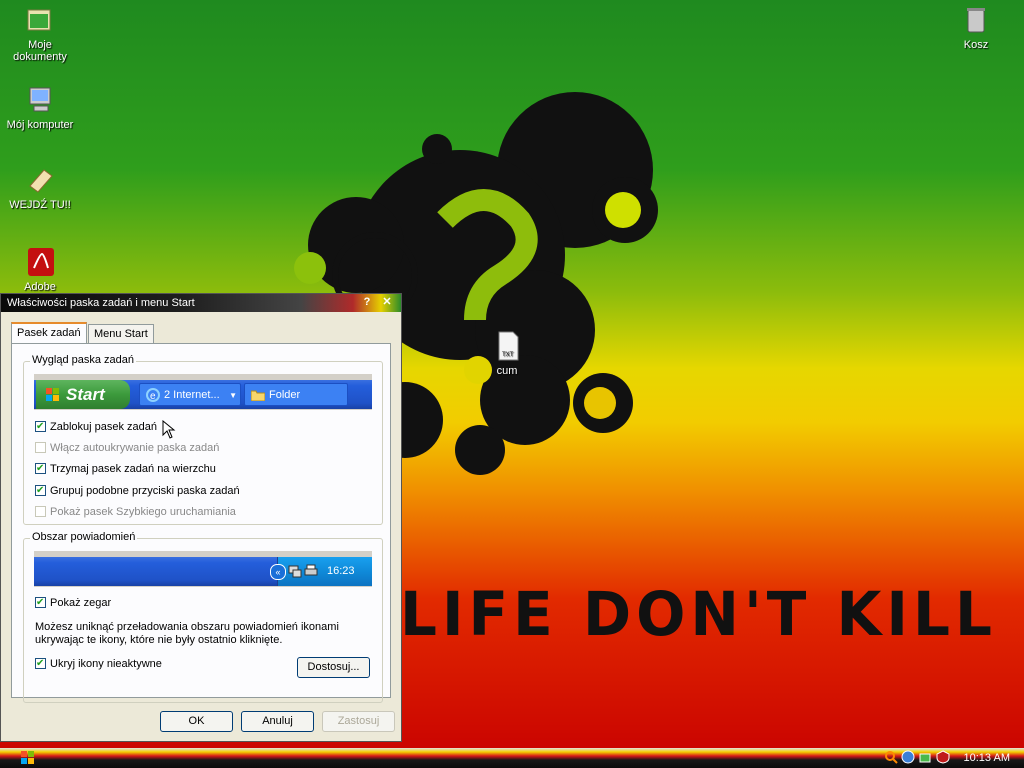 Image resolution: width=1024 pixels, height=768 pixels. I want to click on my-computer-icon, so click(40, 100).